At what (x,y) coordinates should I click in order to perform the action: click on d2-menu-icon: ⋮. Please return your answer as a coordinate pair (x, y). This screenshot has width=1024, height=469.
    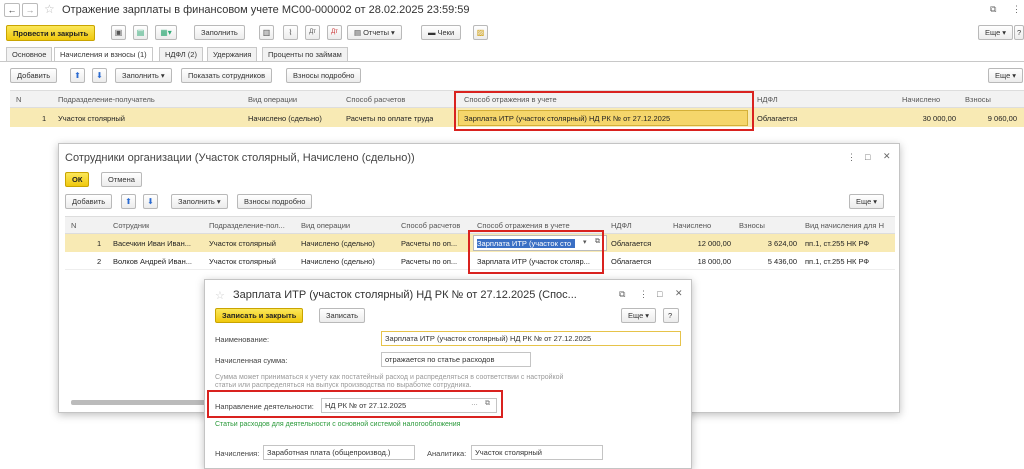
    Looking at the image, I should click on (643, 294).